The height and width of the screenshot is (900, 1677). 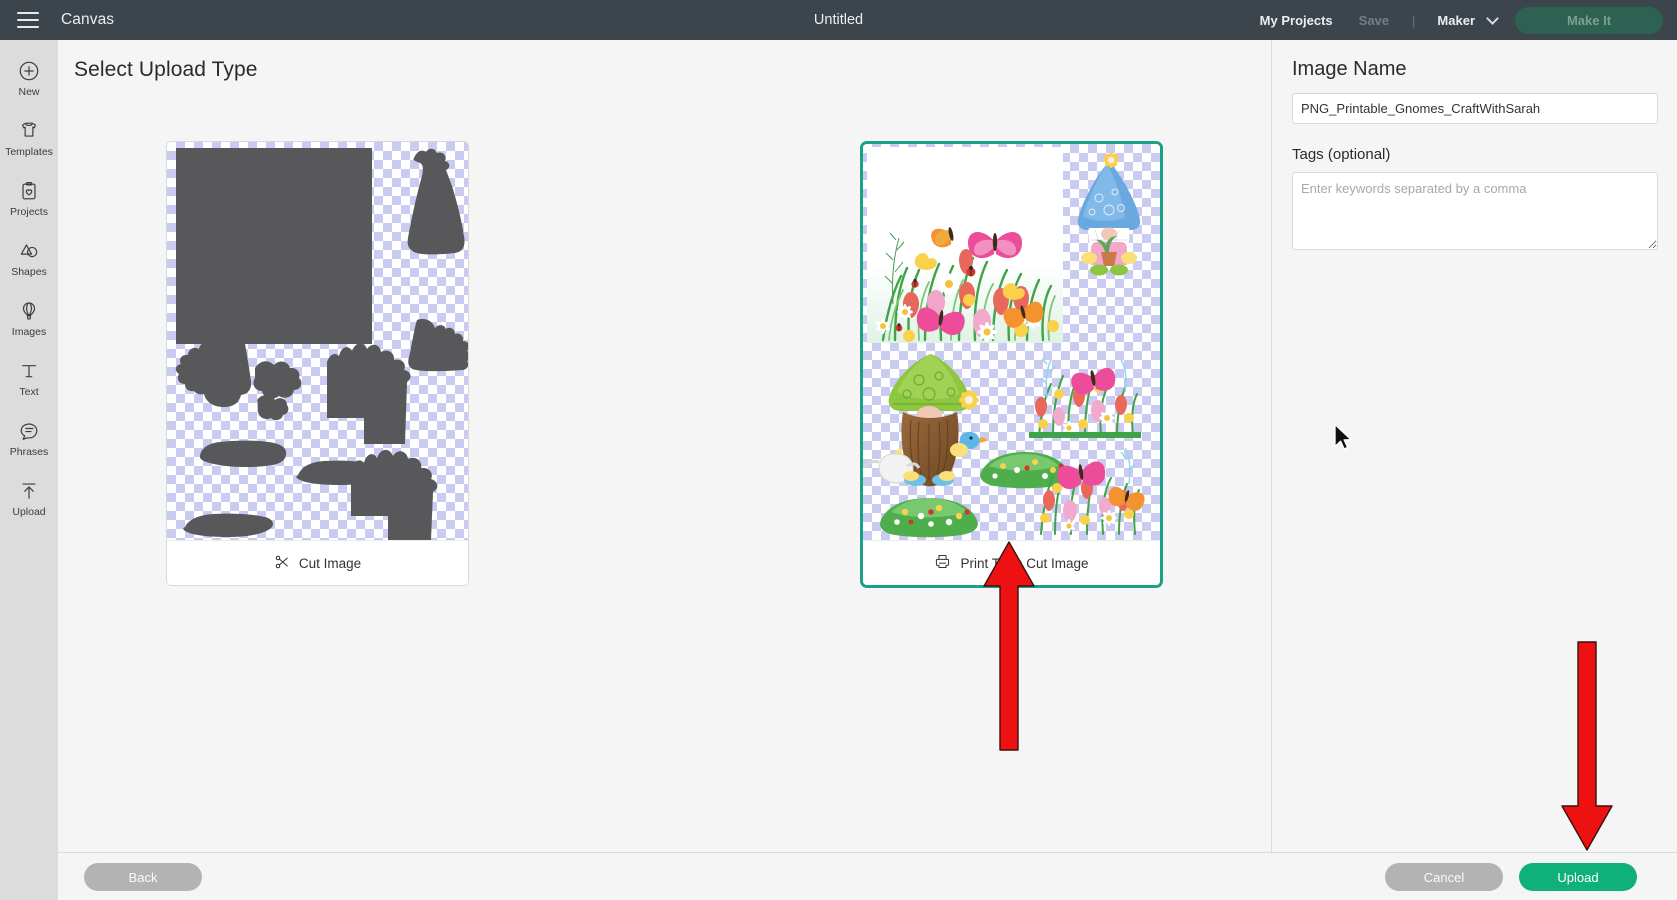 What do you see at coordinates (282, 563) in the screenshot?
I see `scissors-icon` at bounding box center [282, 563].